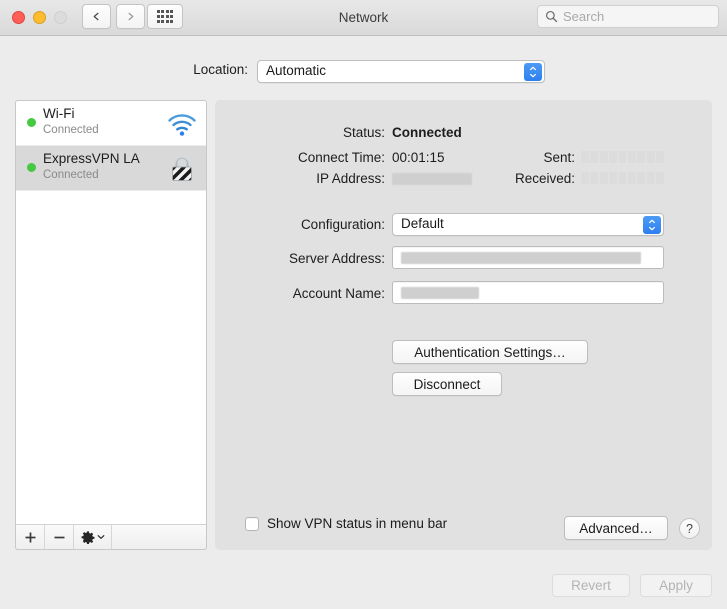 The image size is (727, 609). What do you see at coordinates (427, 132) in the screenshot?
I see `status-value: Connected` at bounding box center [427, 132].